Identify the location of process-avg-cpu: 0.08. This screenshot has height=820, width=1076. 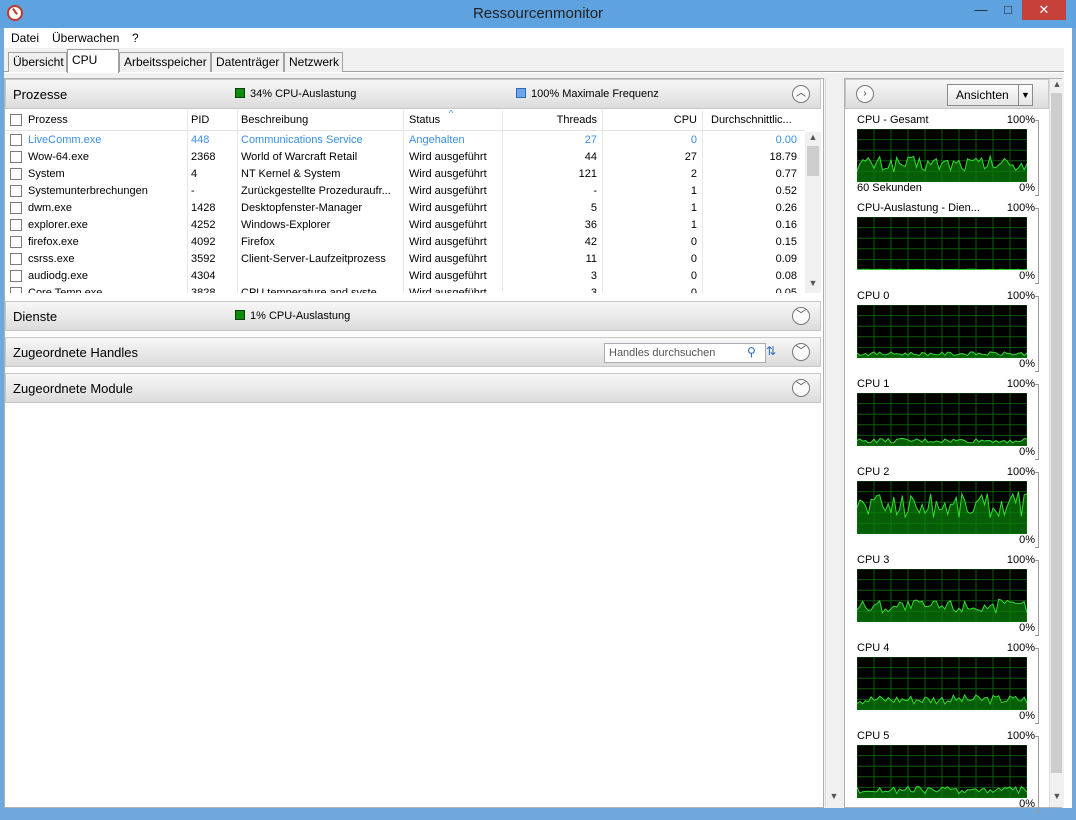
(786, 276).